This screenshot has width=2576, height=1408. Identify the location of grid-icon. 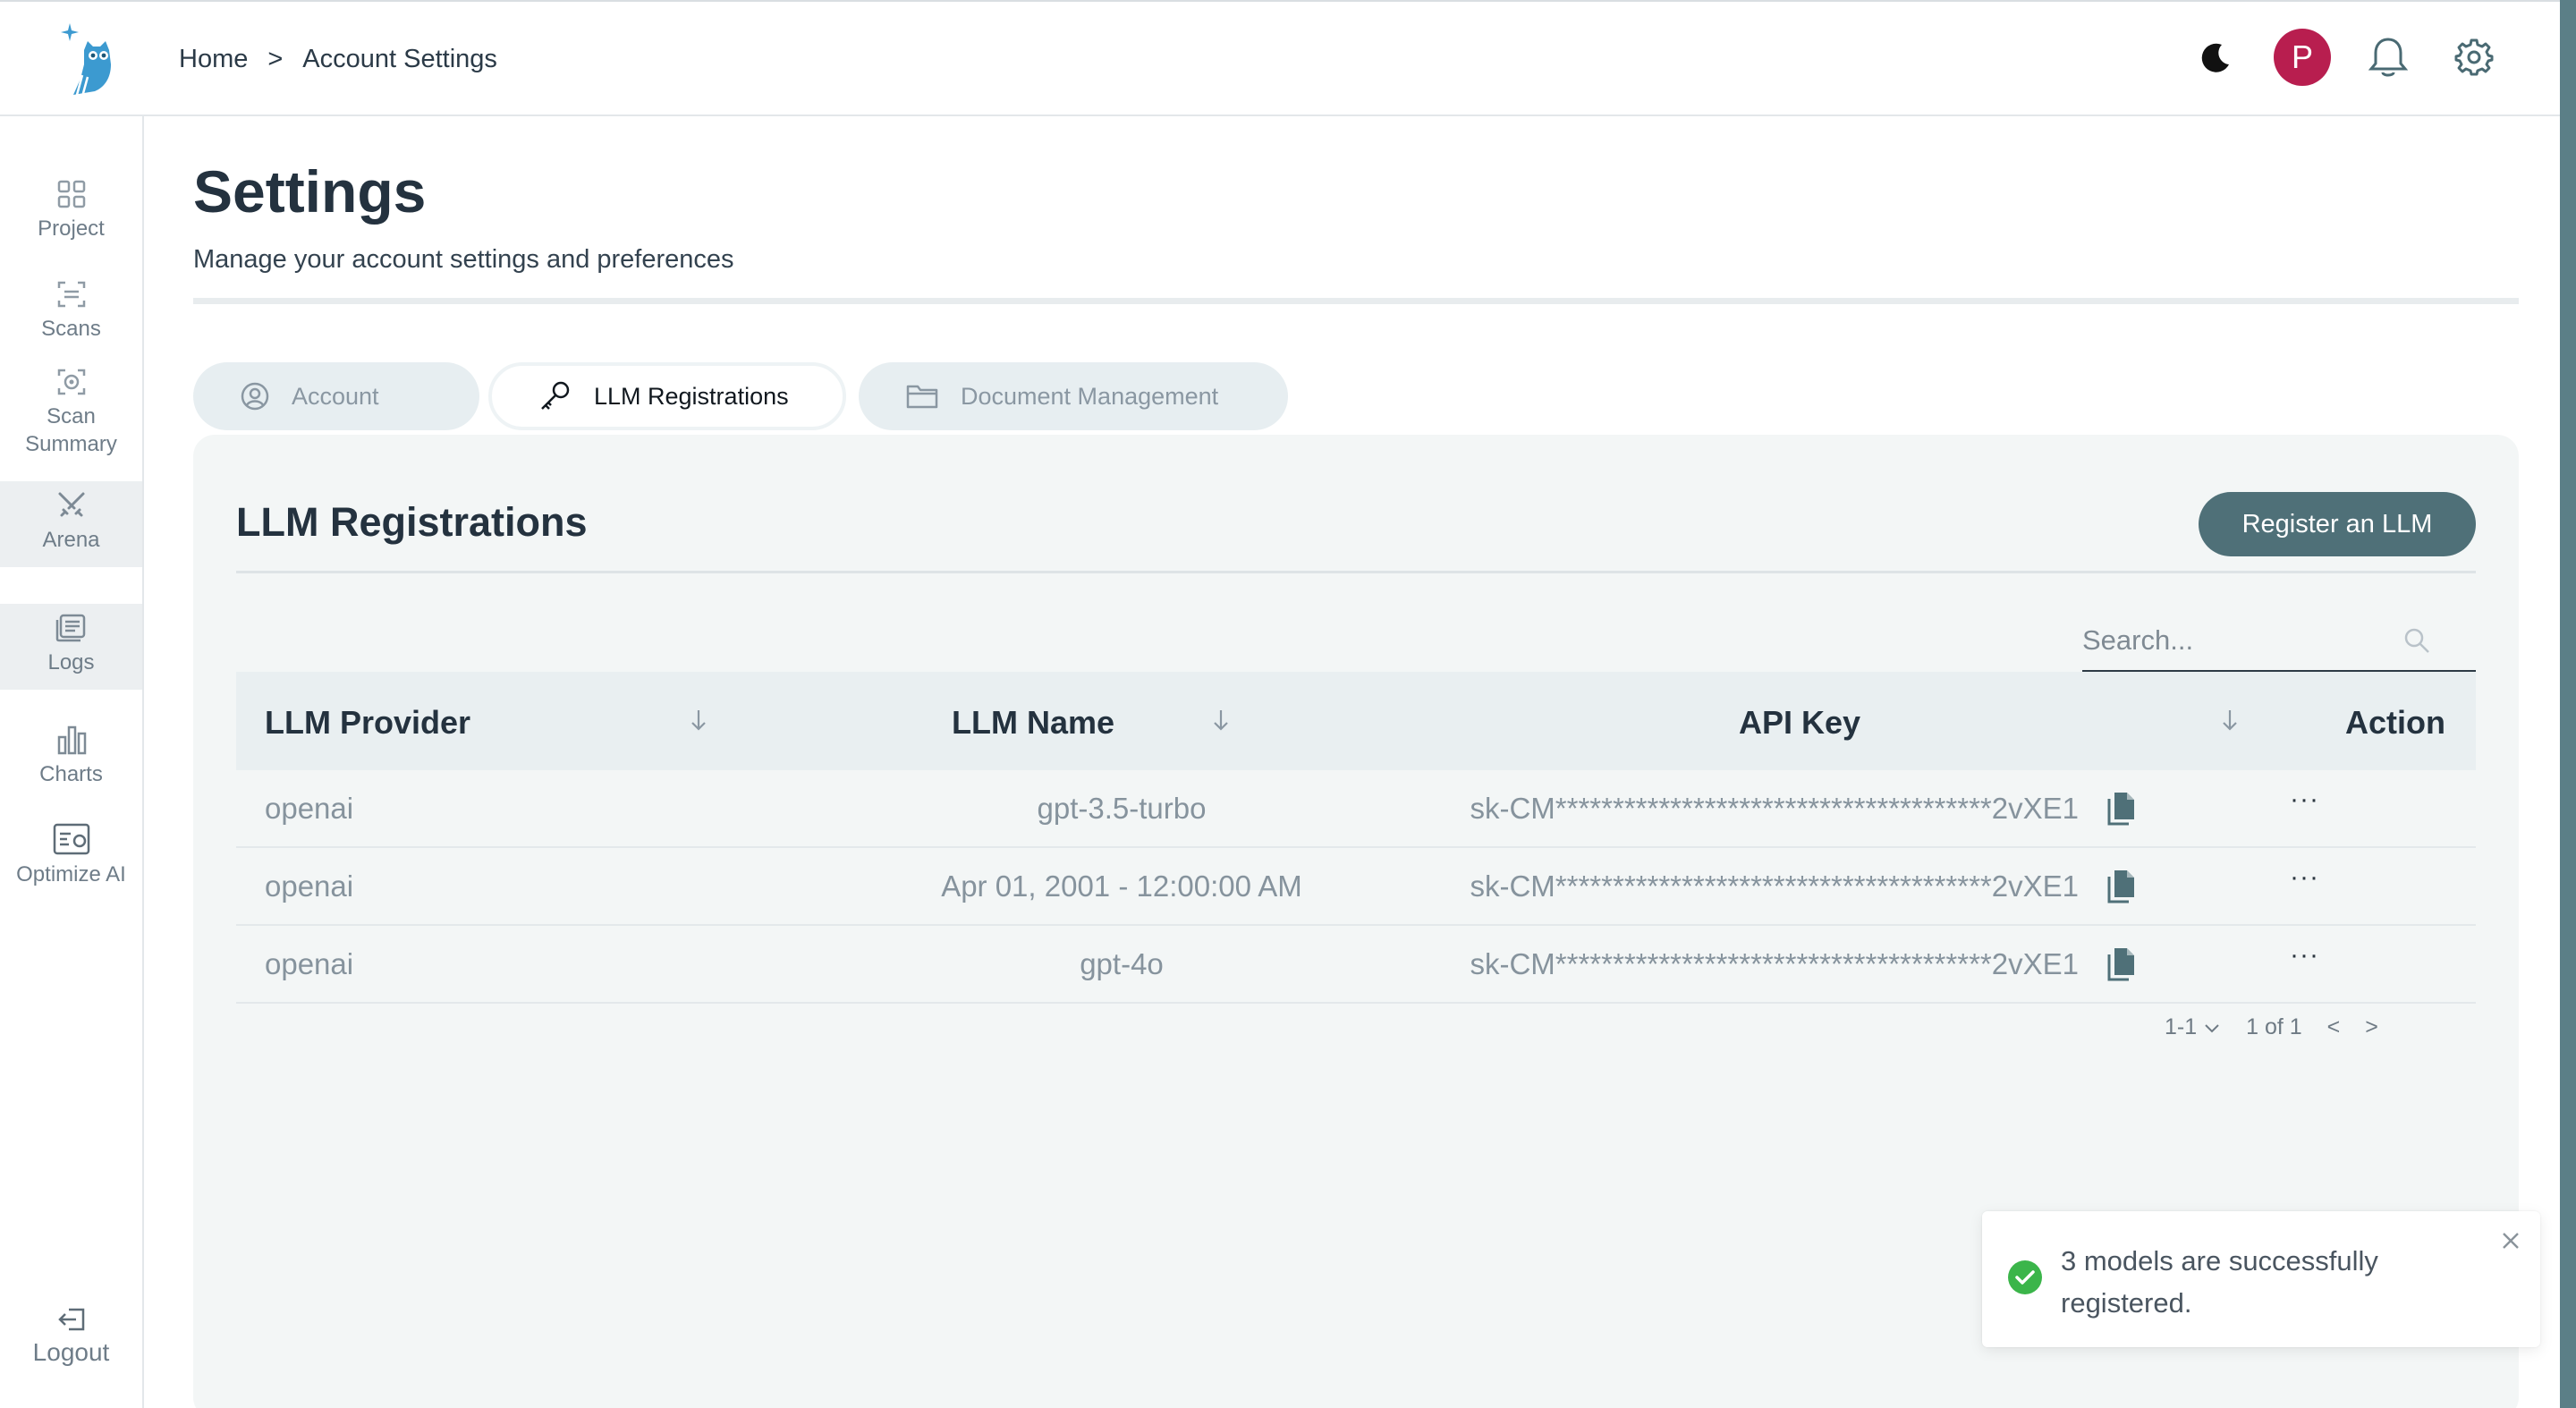
(71, 194).